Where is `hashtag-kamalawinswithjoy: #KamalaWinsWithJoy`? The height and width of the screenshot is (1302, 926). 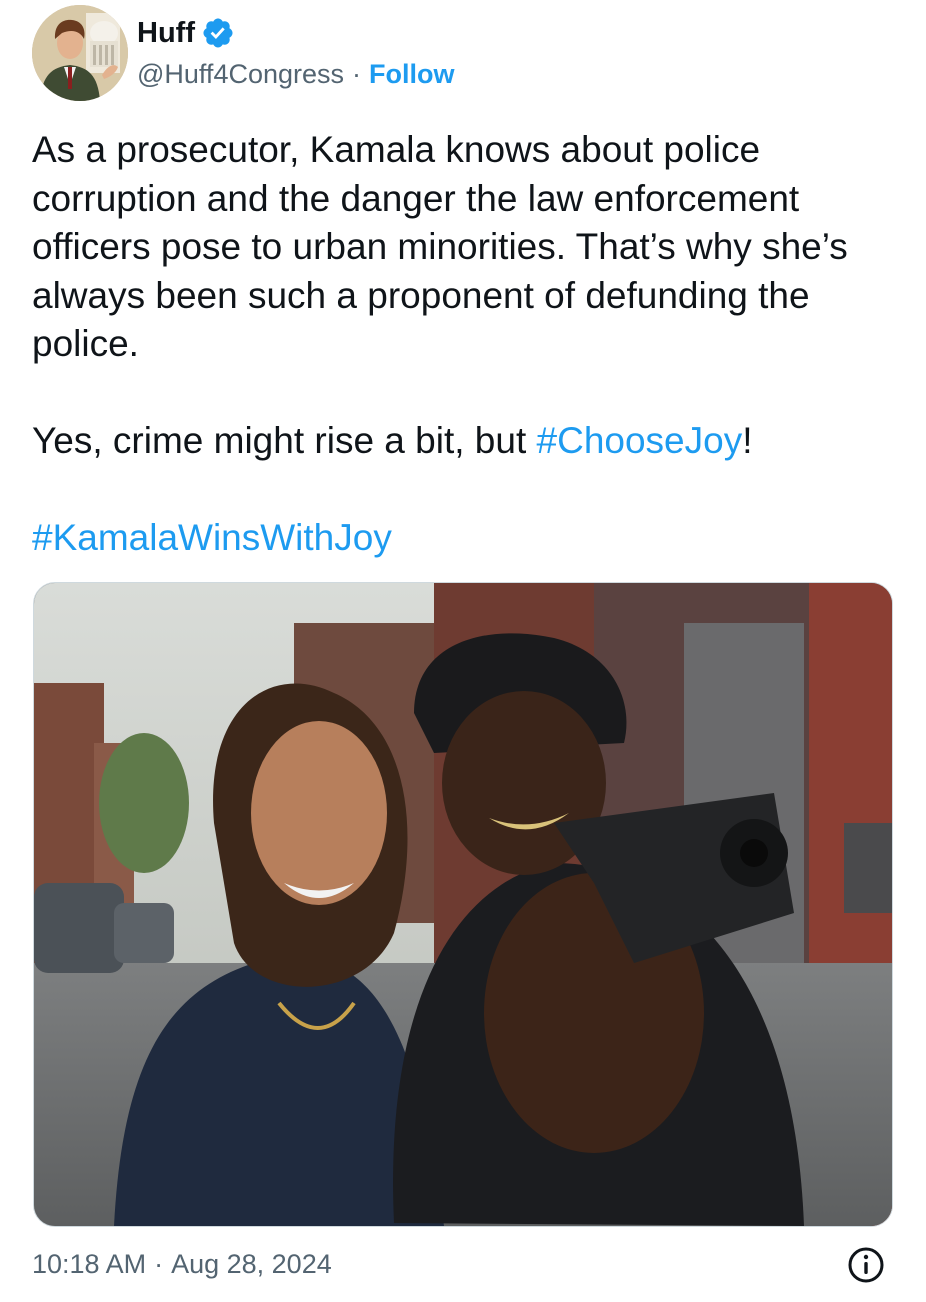 hashtag-kamalawinswithjoy: #KamalaWinsWithJoy is located at coordinates (212, 537).